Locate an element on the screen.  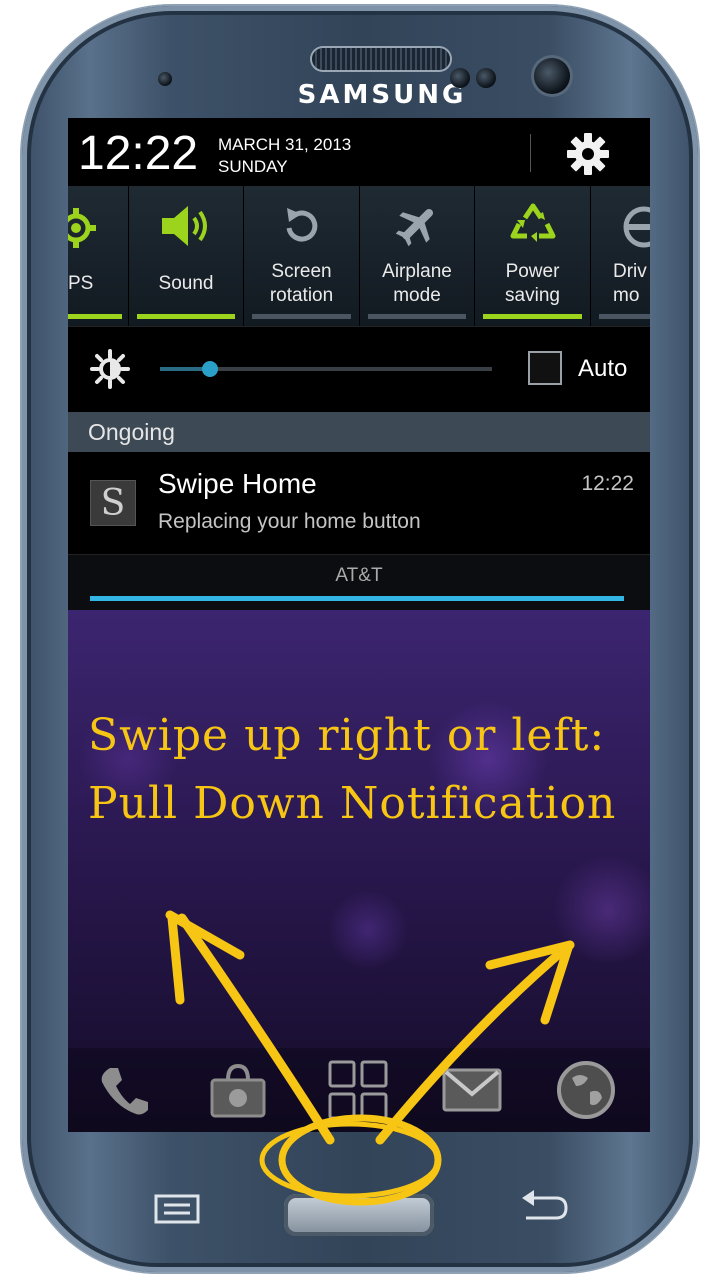
notification-header: 12:22 MARCH 31, 2013 SUNDAY is located at coordinates (359, 152).